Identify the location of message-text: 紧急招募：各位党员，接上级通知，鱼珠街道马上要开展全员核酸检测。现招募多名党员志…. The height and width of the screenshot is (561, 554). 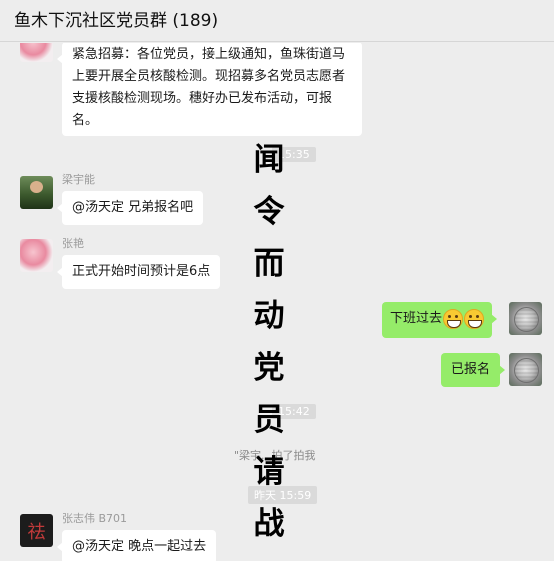
(209, 87).